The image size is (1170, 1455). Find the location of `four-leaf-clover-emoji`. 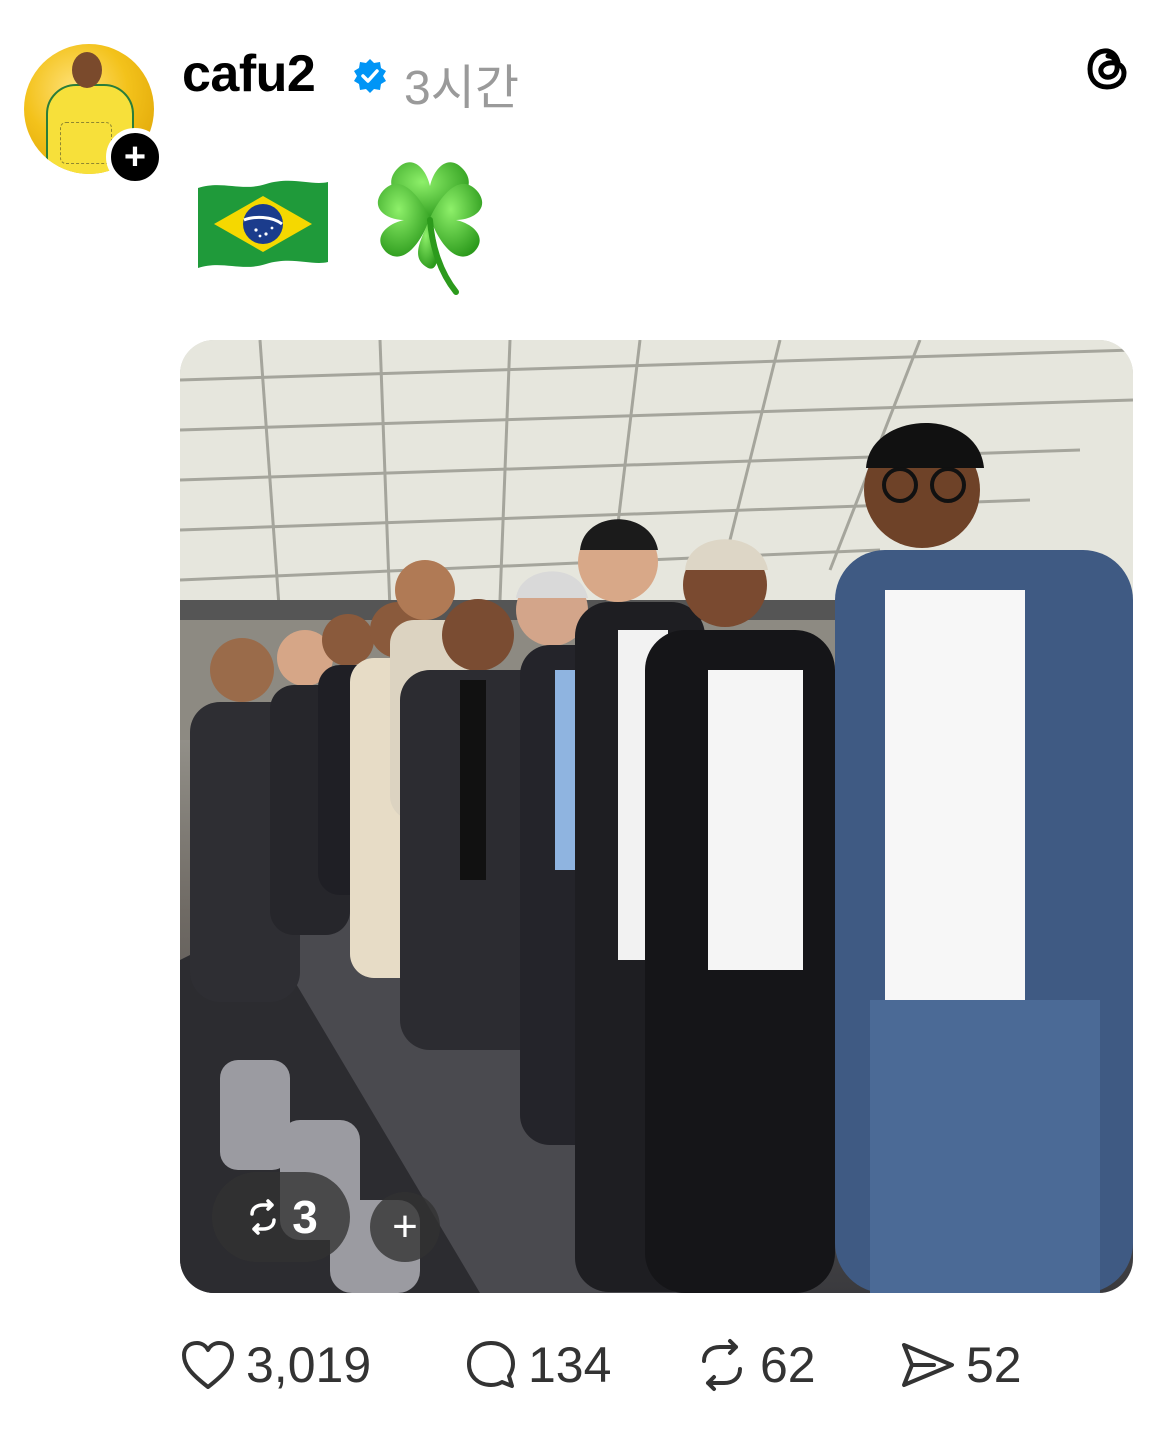

four-leaf-clover-emoji is located at coordinates (430, 228).